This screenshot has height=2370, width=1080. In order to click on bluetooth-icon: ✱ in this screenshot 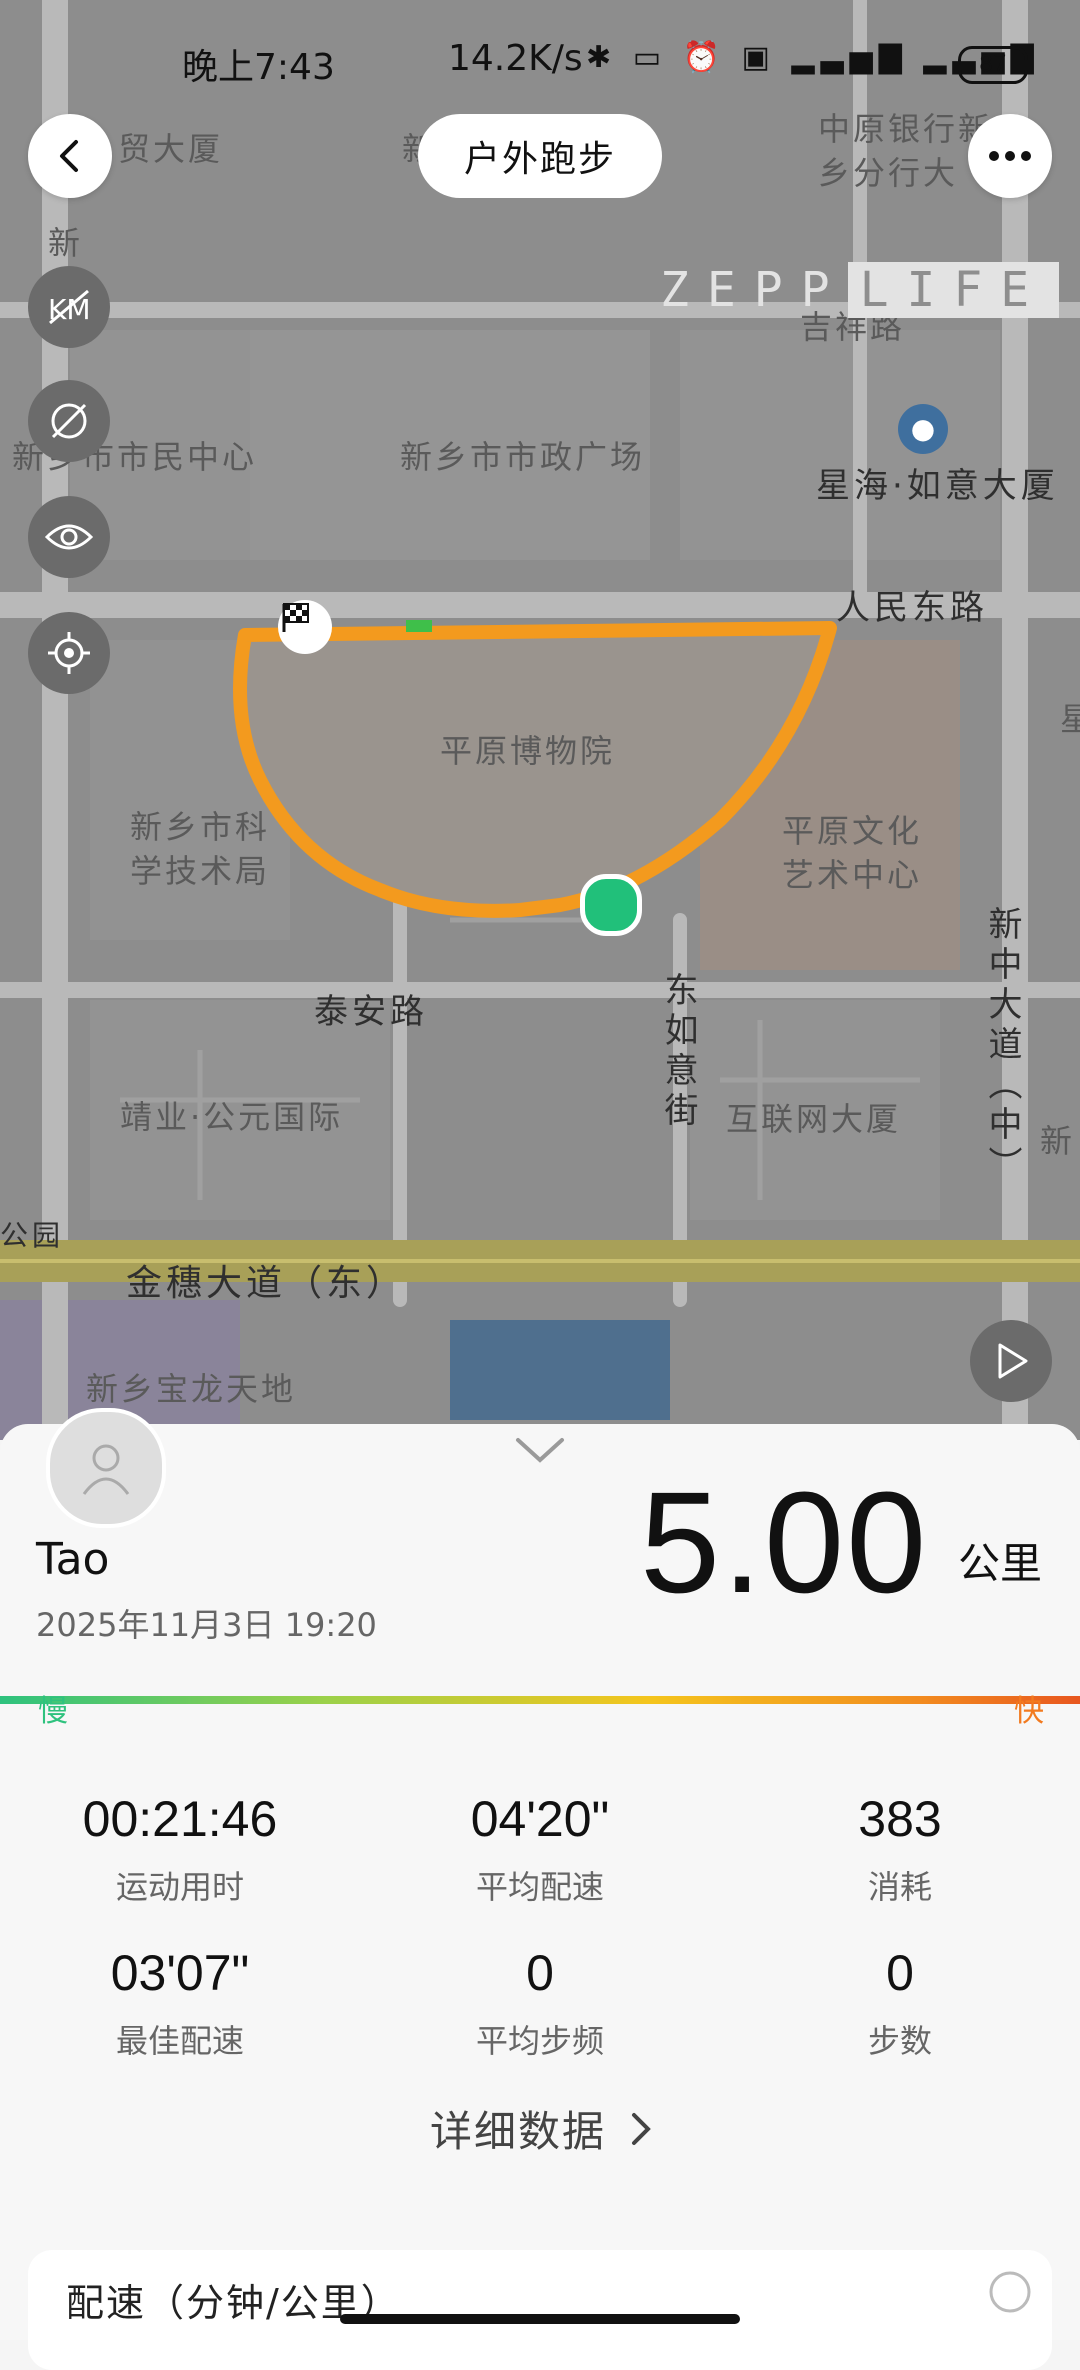, I will do `click(602, 57)`.